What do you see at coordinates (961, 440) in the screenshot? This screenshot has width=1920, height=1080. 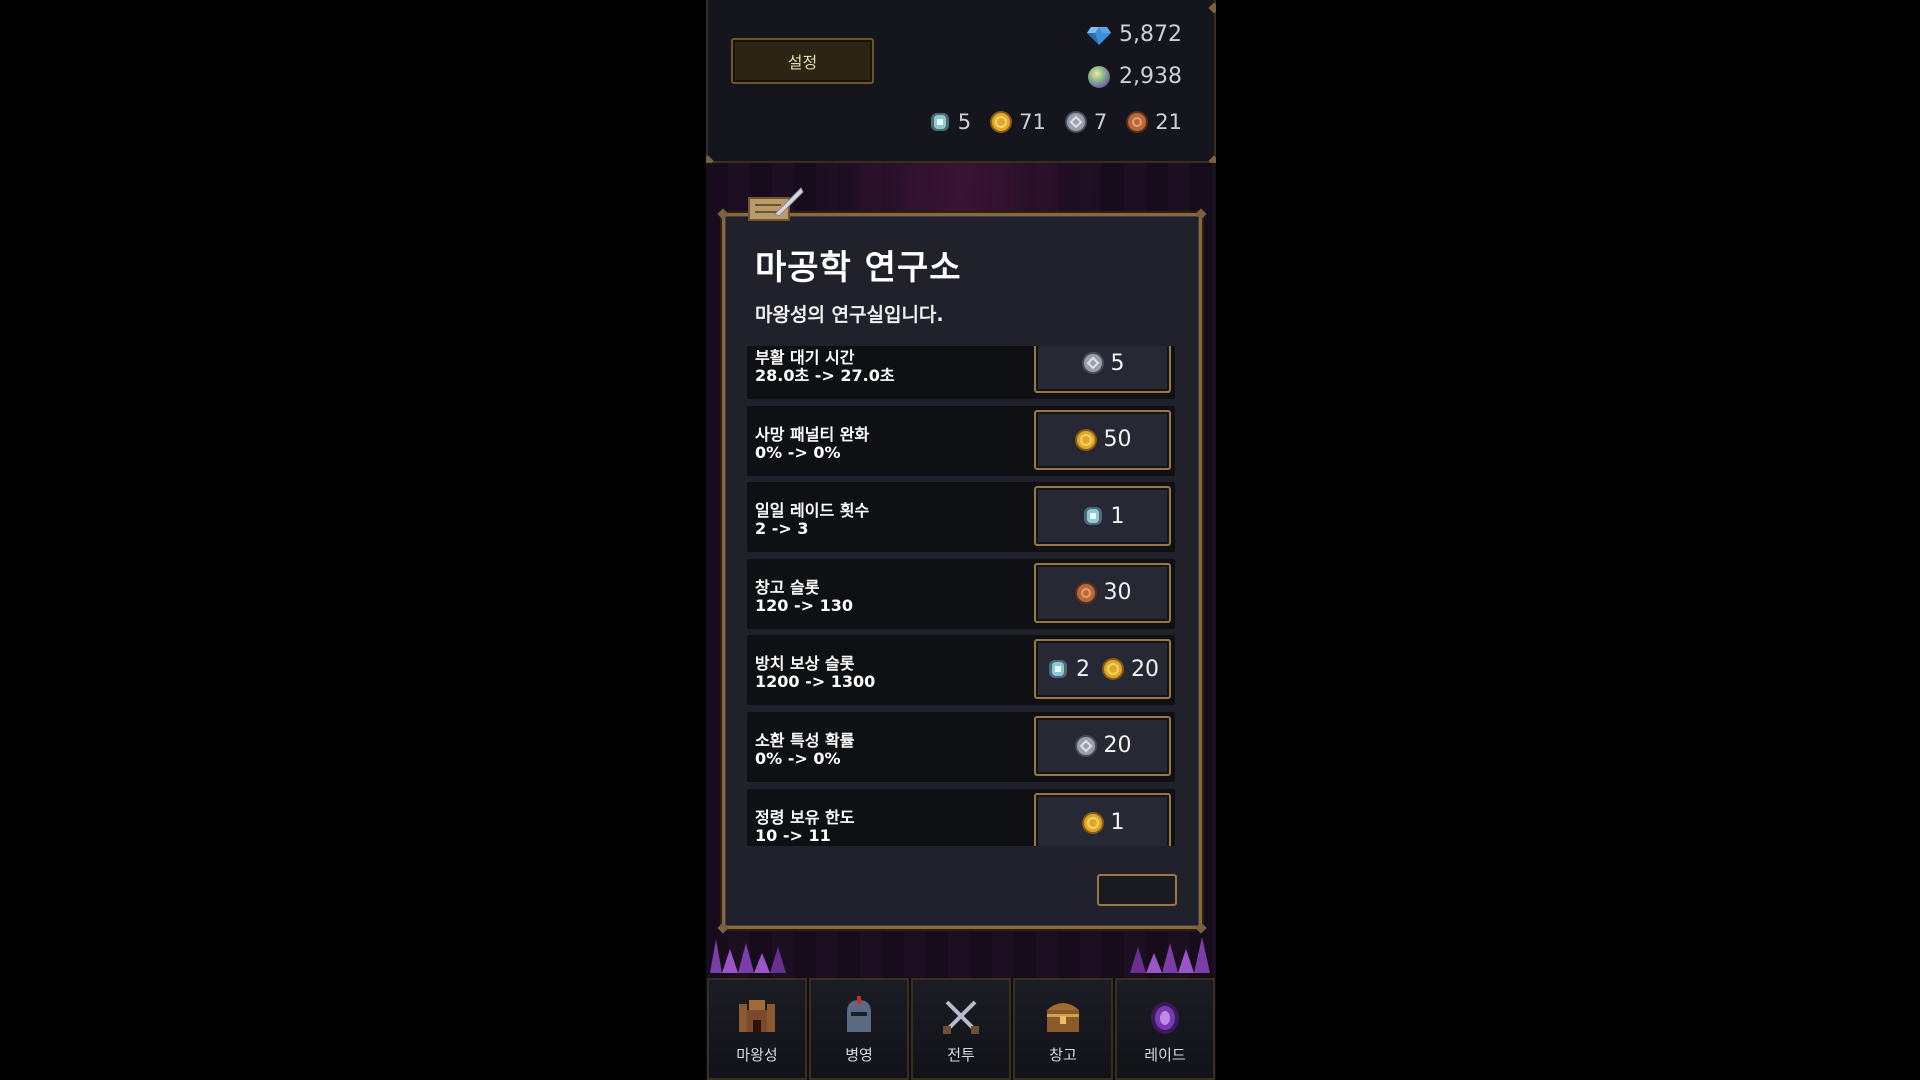 I see `research-row: 사망 패널티 완화 0% -> 0% 50` at bounding box center [961, 440].